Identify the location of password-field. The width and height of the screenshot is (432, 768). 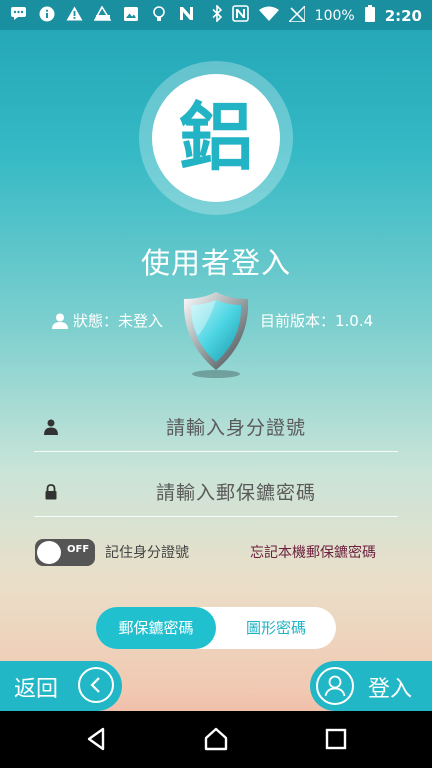
(216, 491).